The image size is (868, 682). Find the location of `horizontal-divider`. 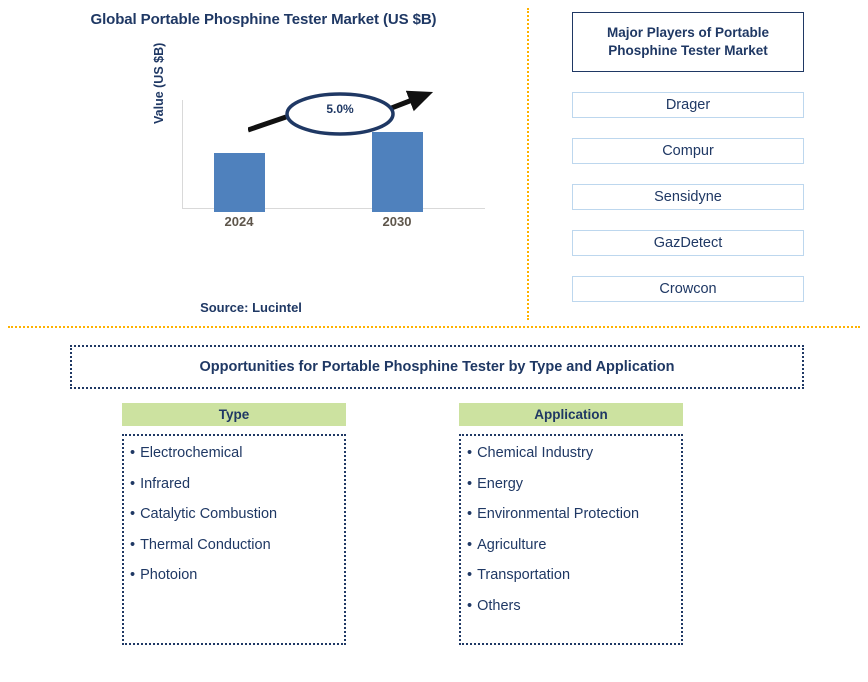

horizontal-divider is located at coordinates (434, 327).